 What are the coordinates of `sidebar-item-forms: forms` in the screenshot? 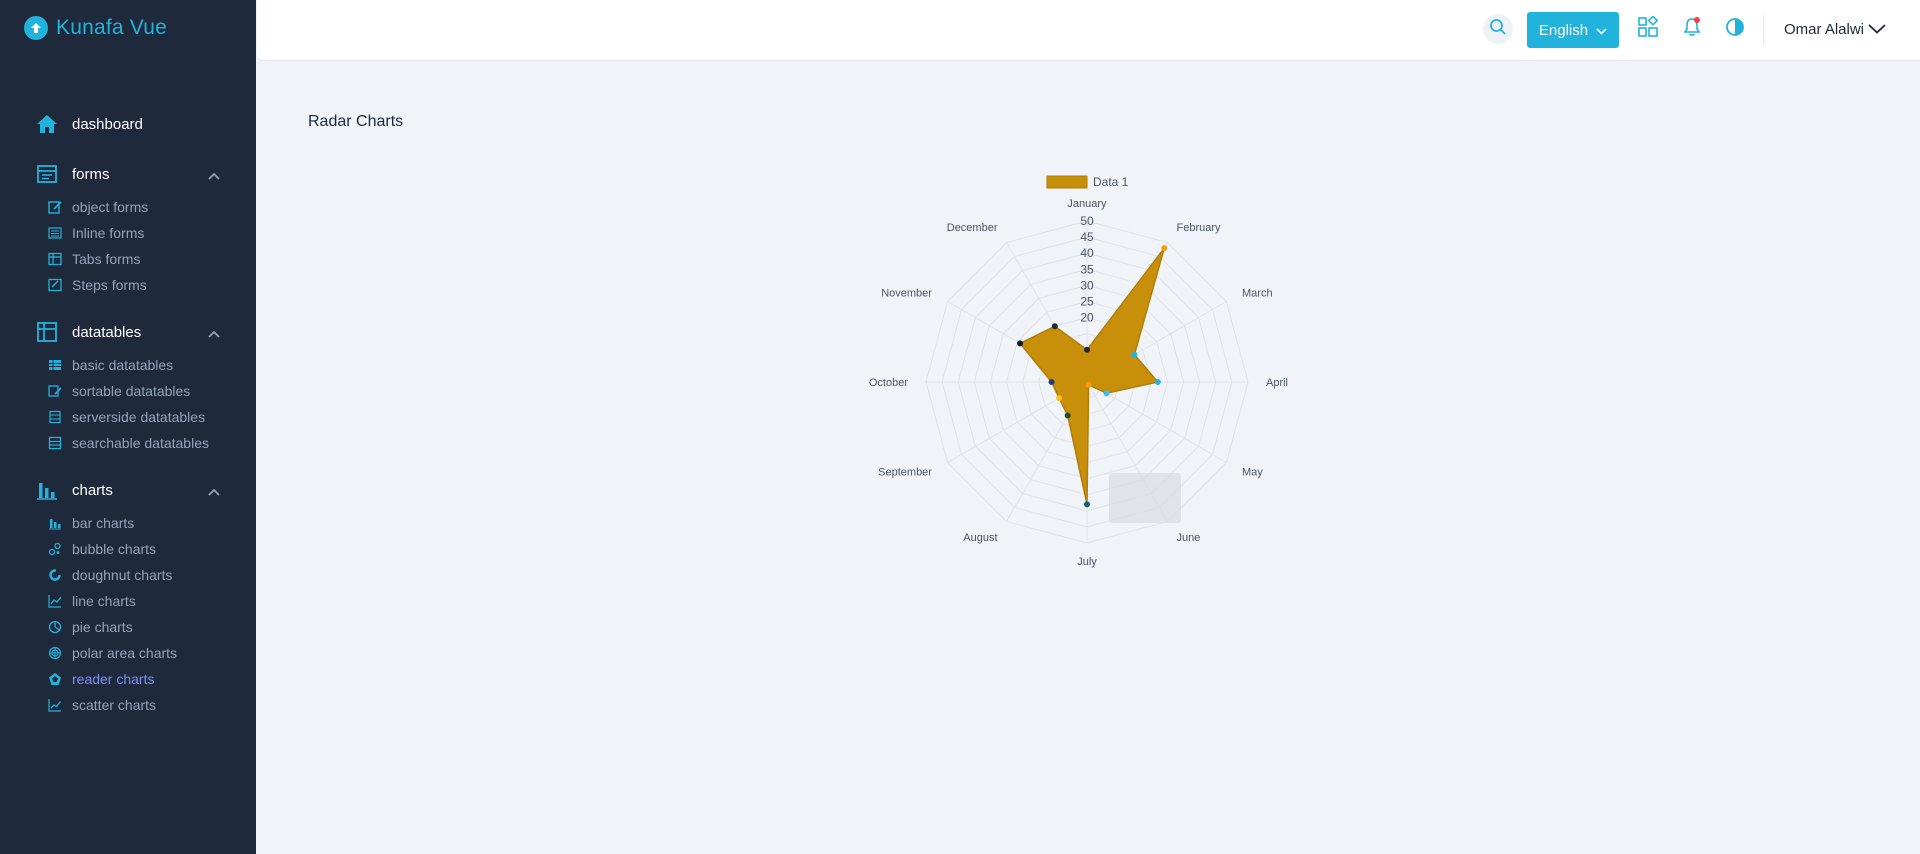 It's located at (128, 174).